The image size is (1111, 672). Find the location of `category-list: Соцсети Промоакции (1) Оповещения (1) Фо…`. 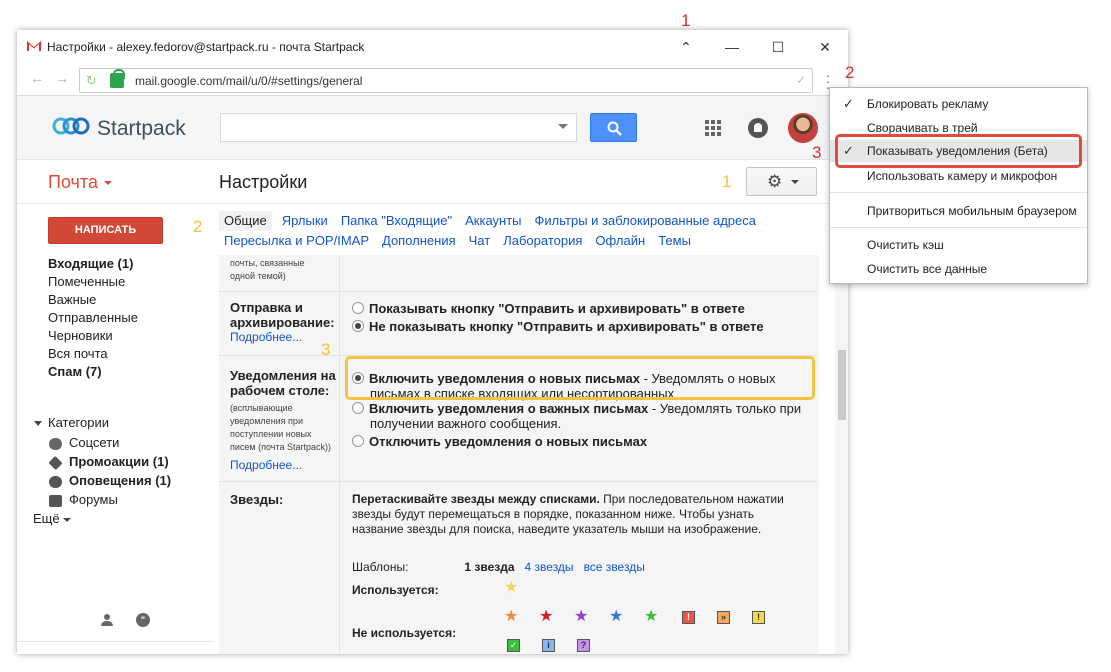

category-list: Соцсети Промоакции (1) Оповещения (1) Фо… is located at coordinates (102, 480).